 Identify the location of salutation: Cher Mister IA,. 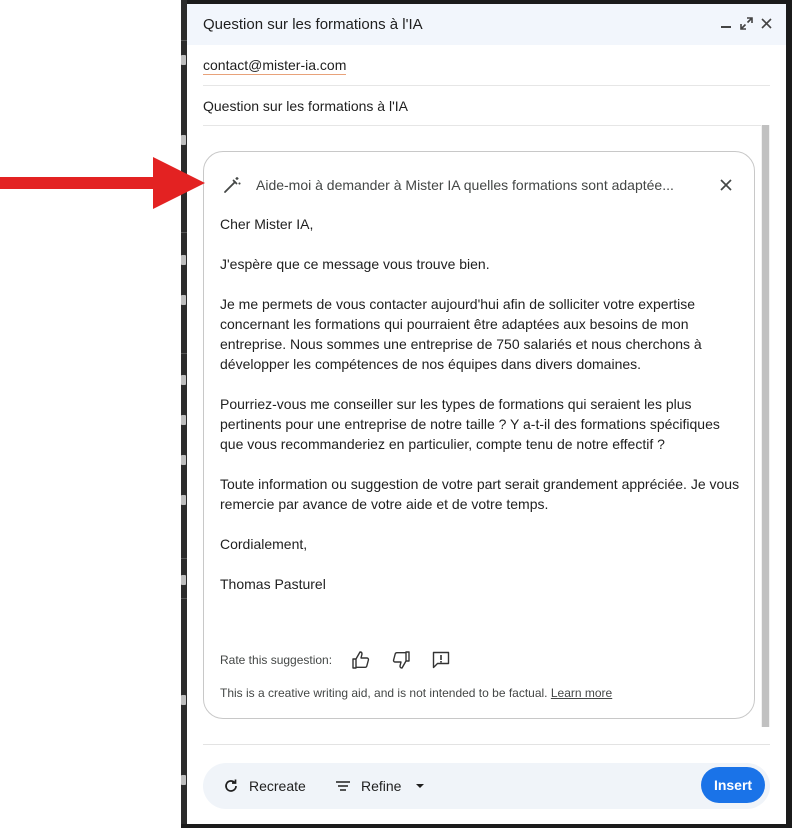
(267, 224).